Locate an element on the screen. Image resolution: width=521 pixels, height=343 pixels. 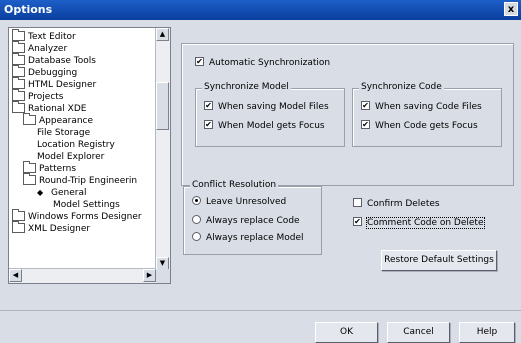
sync-model-saving-checkbox: ✔ When saving Model Files is located at coordinates (266, 107).